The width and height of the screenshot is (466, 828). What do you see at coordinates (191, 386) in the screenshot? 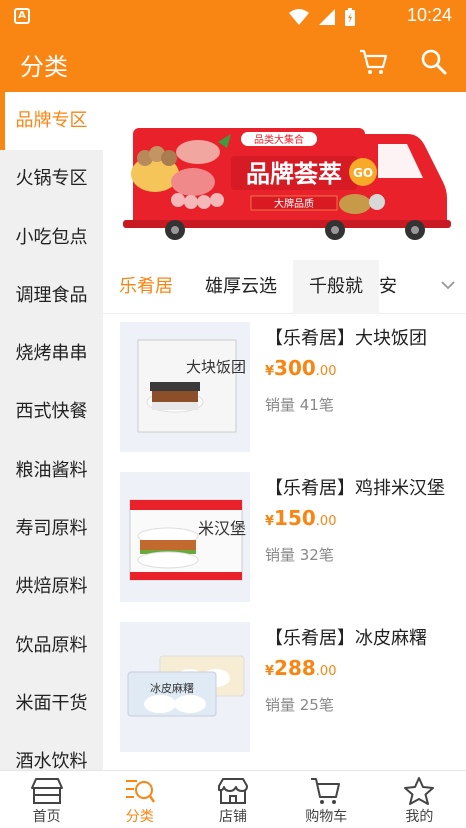
I see `rice-ball-package-image: 大块饭团` at bounding box center [191, 386].